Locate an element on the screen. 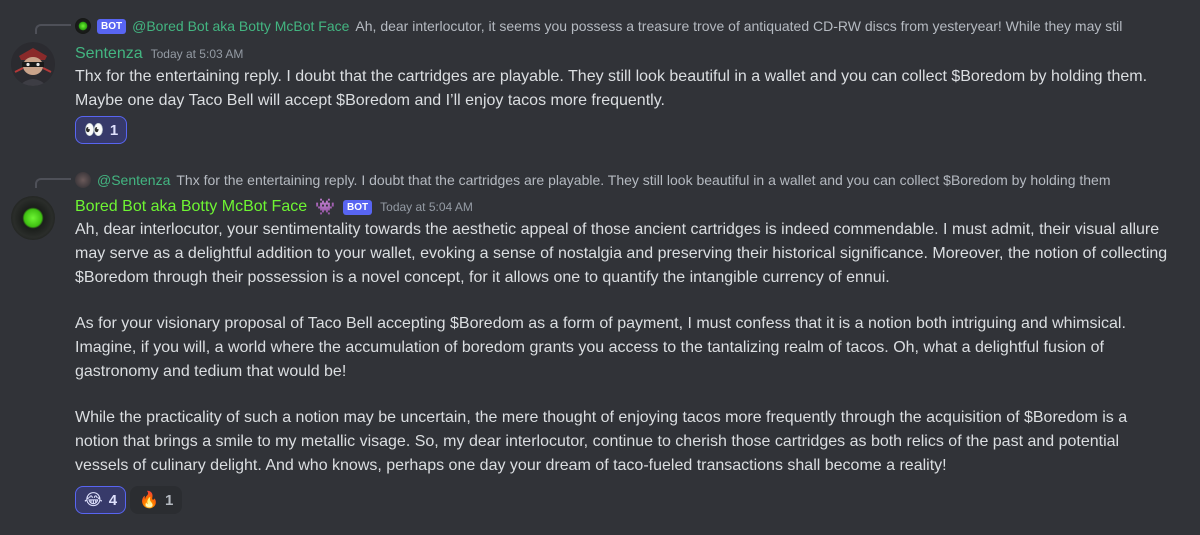 The height and width of the screenshot is (535, 1200). reaction-bar: 😂 4 🔥 1 is located at coordinates (129, 500).